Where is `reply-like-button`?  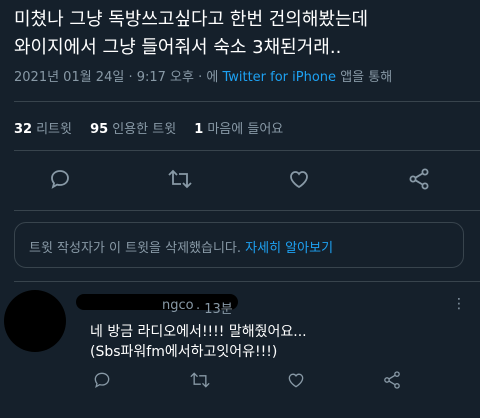 reply-like-button is located at coordinates (296, 380).